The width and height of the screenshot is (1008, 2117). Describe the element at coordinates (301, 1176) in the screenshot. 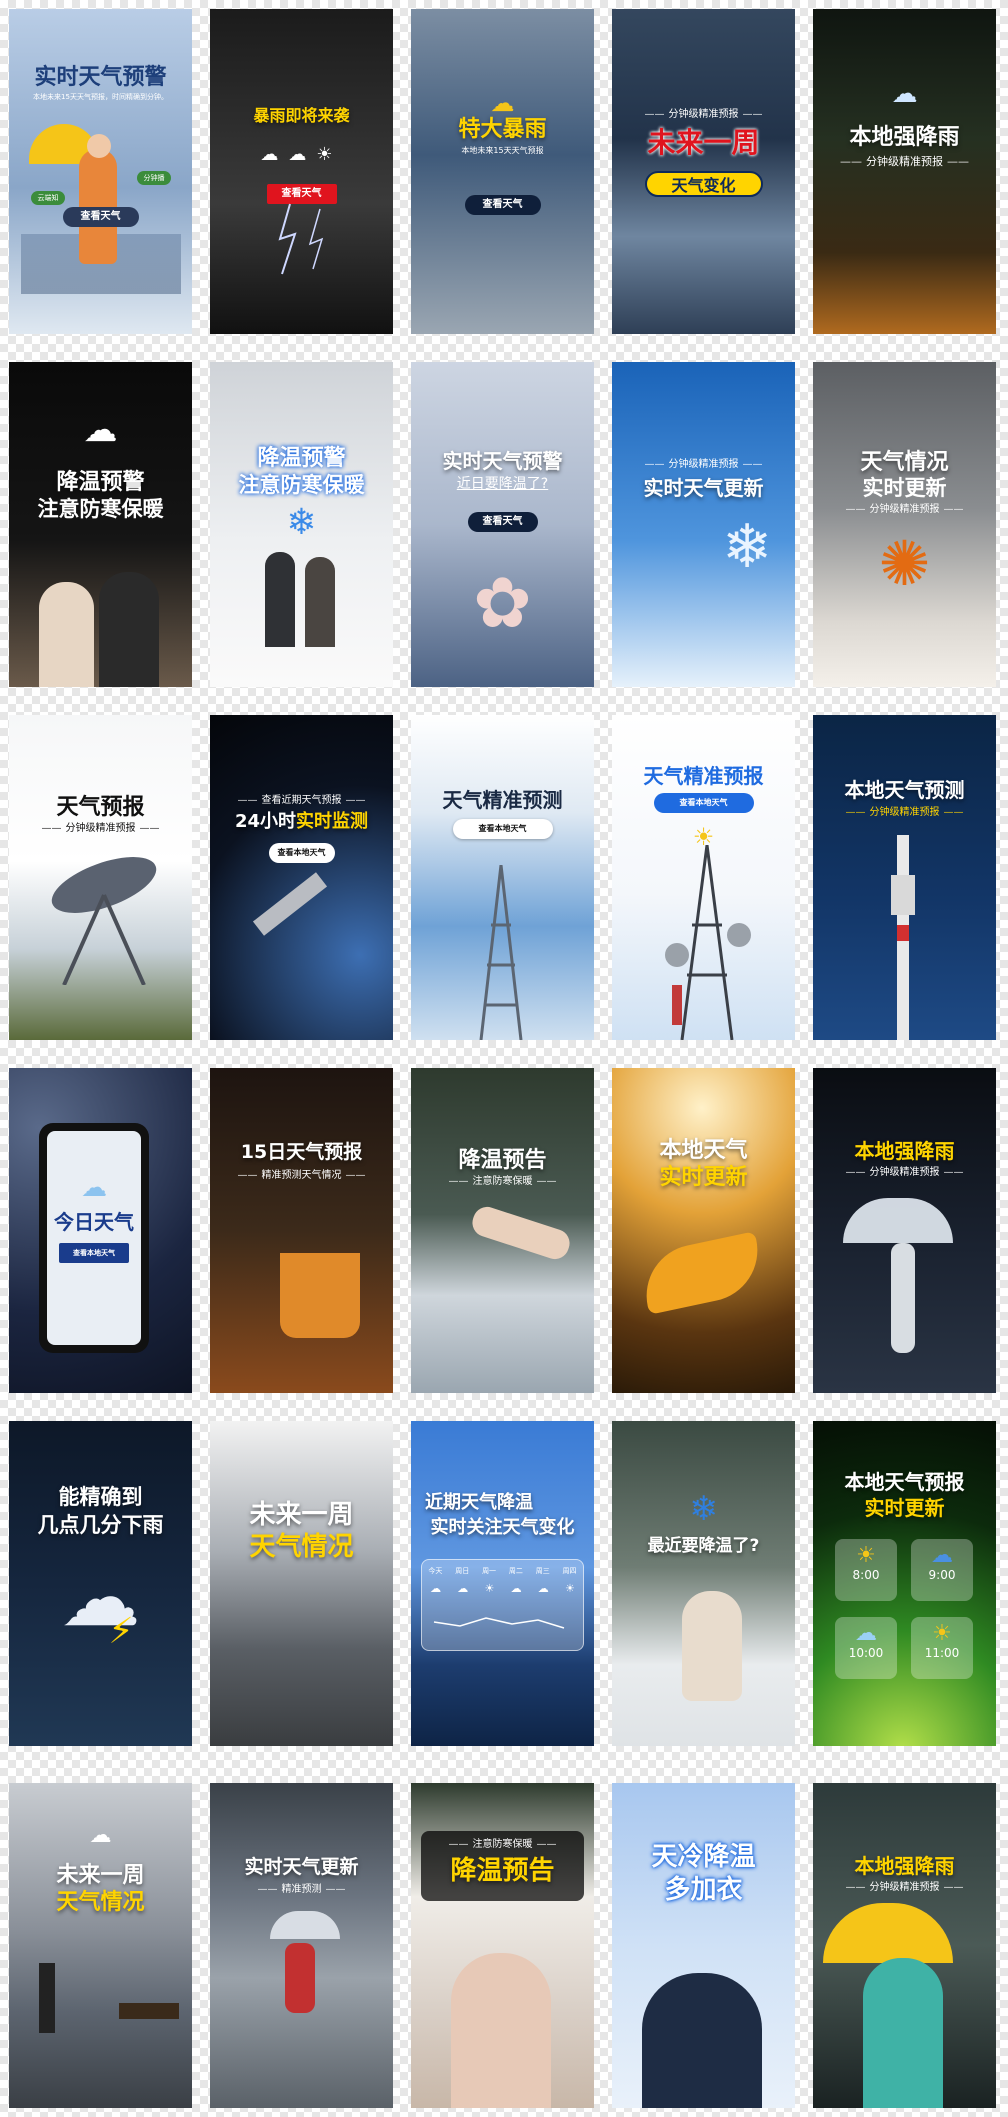

I see `poster-subtitle: 精准预测天气情况` at that location.